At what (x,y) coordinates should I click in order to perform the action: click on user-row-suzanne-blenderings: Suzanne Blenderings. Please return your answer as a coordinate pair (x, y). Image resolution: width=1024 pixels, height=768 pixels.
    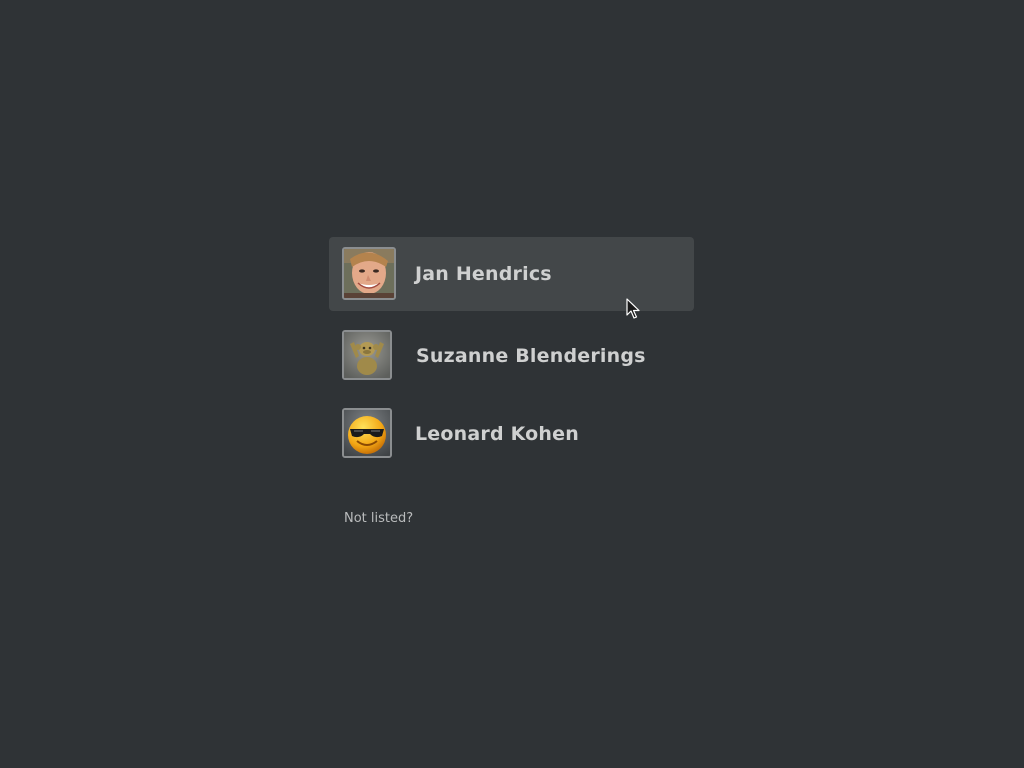
    Looking at the image, I should click on (511, 356).